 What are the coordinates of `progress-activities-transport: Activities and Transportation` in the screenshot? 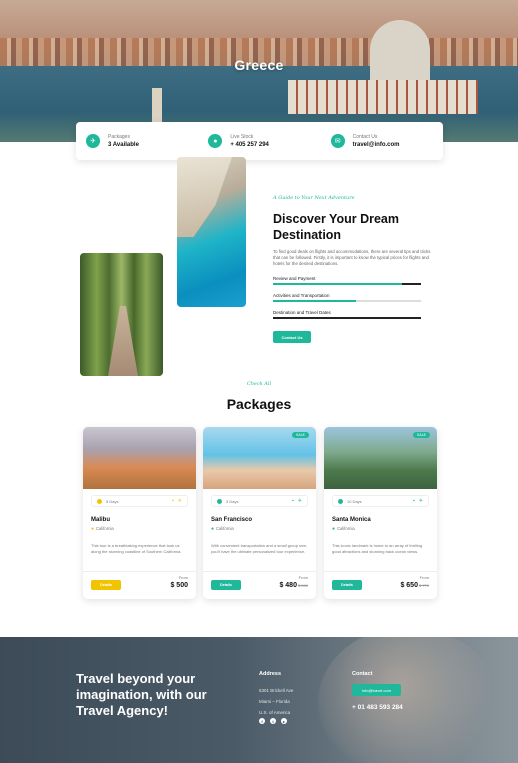 It's located at (347, 297).